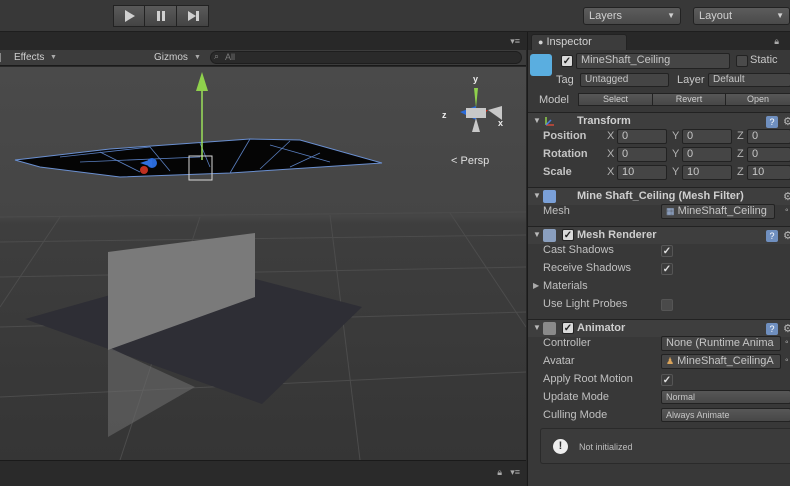 The image size is (790, 486). I want to click on scene-toolbar: Effects ▼ Gizmos ▼ ⌕ All, so click(263, 58).